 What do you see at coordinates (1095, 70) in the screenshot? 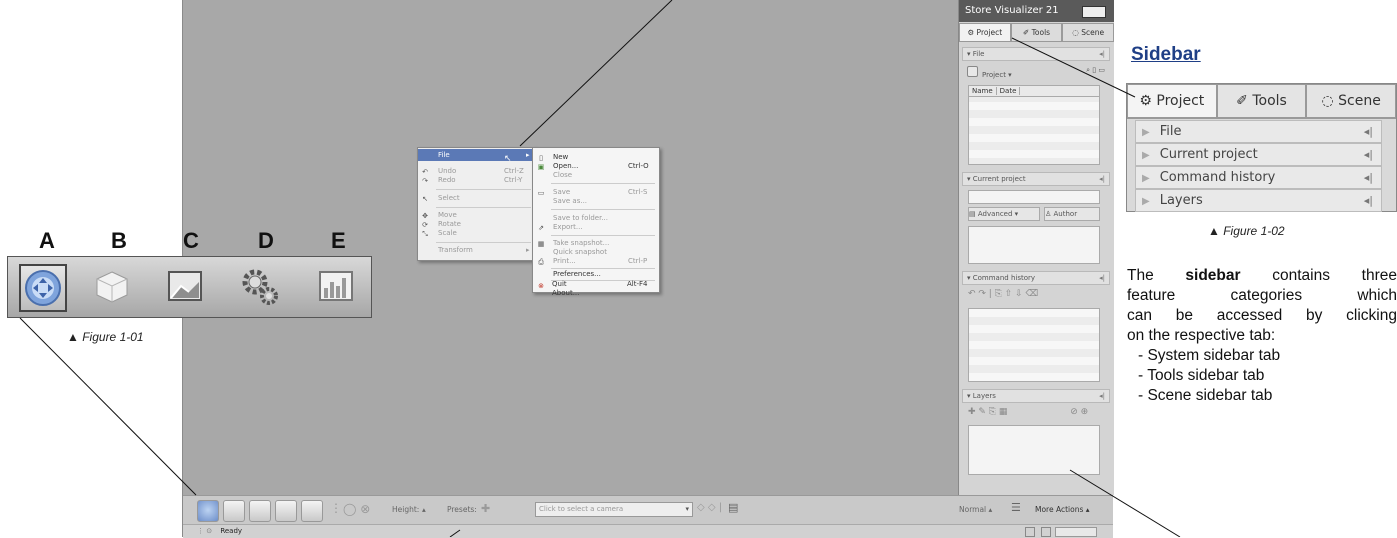
I see `file-toolbar-icons: ⌕ ▯ ▭` at bounding box center [1095, 70].